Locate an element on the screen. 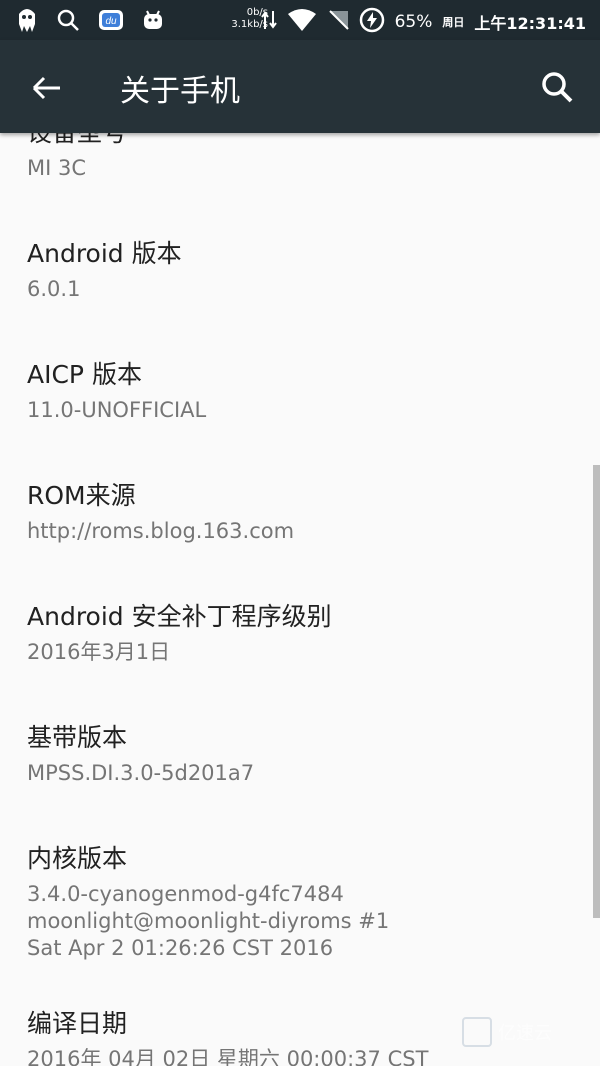  item-value: 2016年 04月 02日 星期六 00:00:37 CST is located at coordinates (228, 1056).